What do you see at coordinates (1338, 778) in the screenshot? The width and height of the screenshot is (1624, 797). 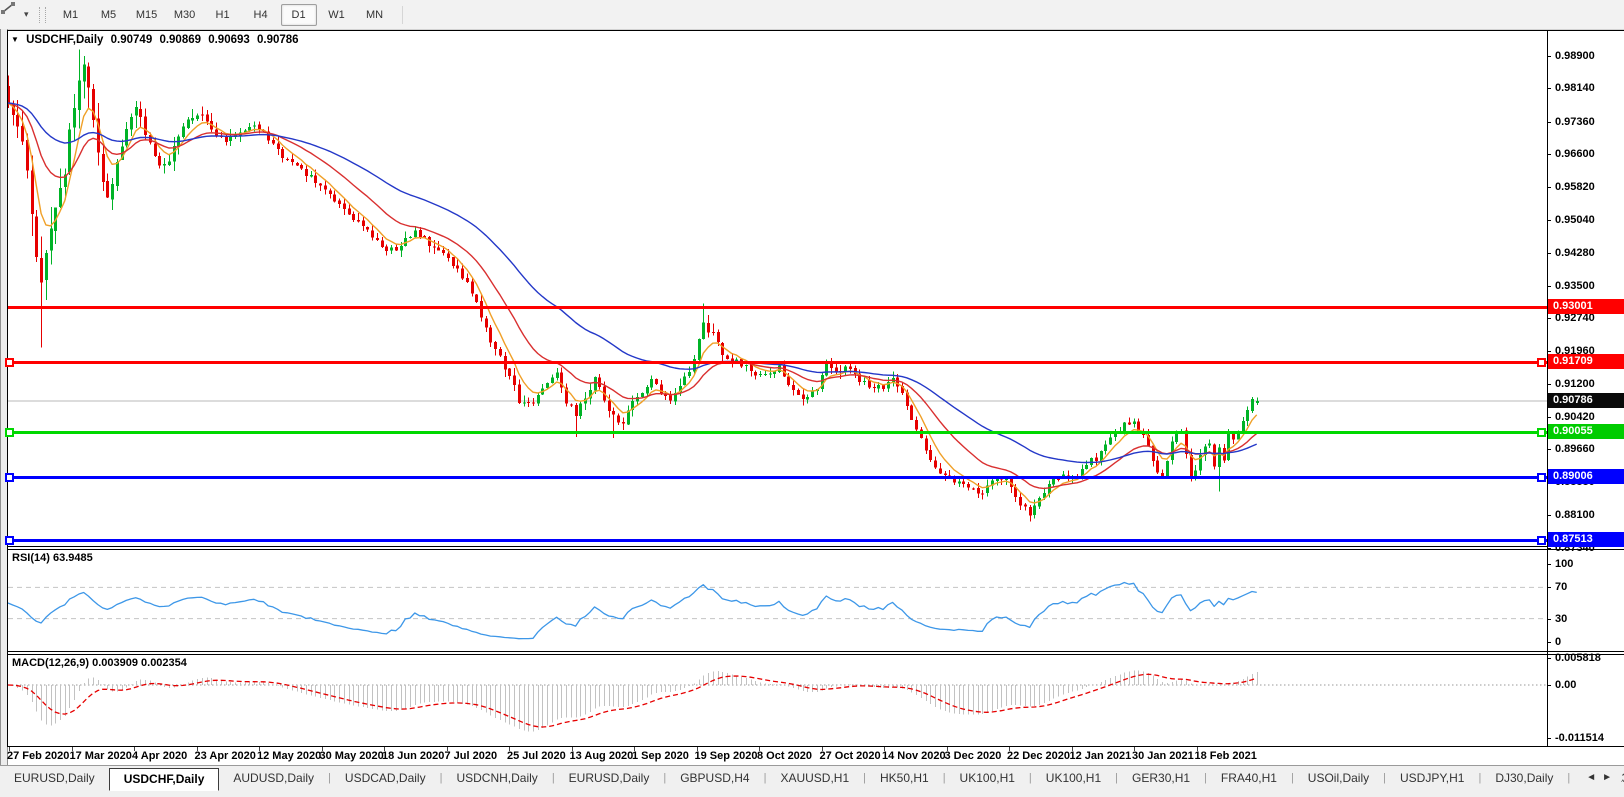 I see `chart-tab-usoil-daily: USOil,Daily` at bounding box center [1338, 778].